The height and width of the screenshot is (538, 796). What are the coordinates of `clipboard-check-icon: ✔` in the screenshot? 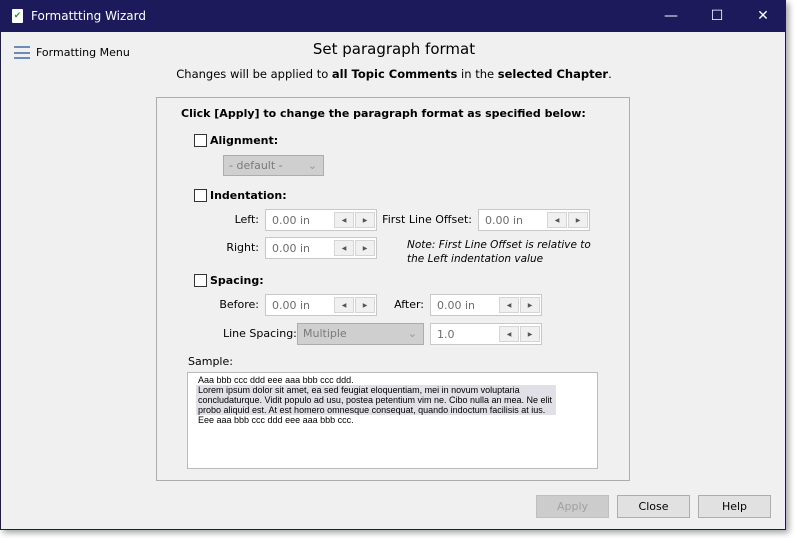 It's located at (17, 16).